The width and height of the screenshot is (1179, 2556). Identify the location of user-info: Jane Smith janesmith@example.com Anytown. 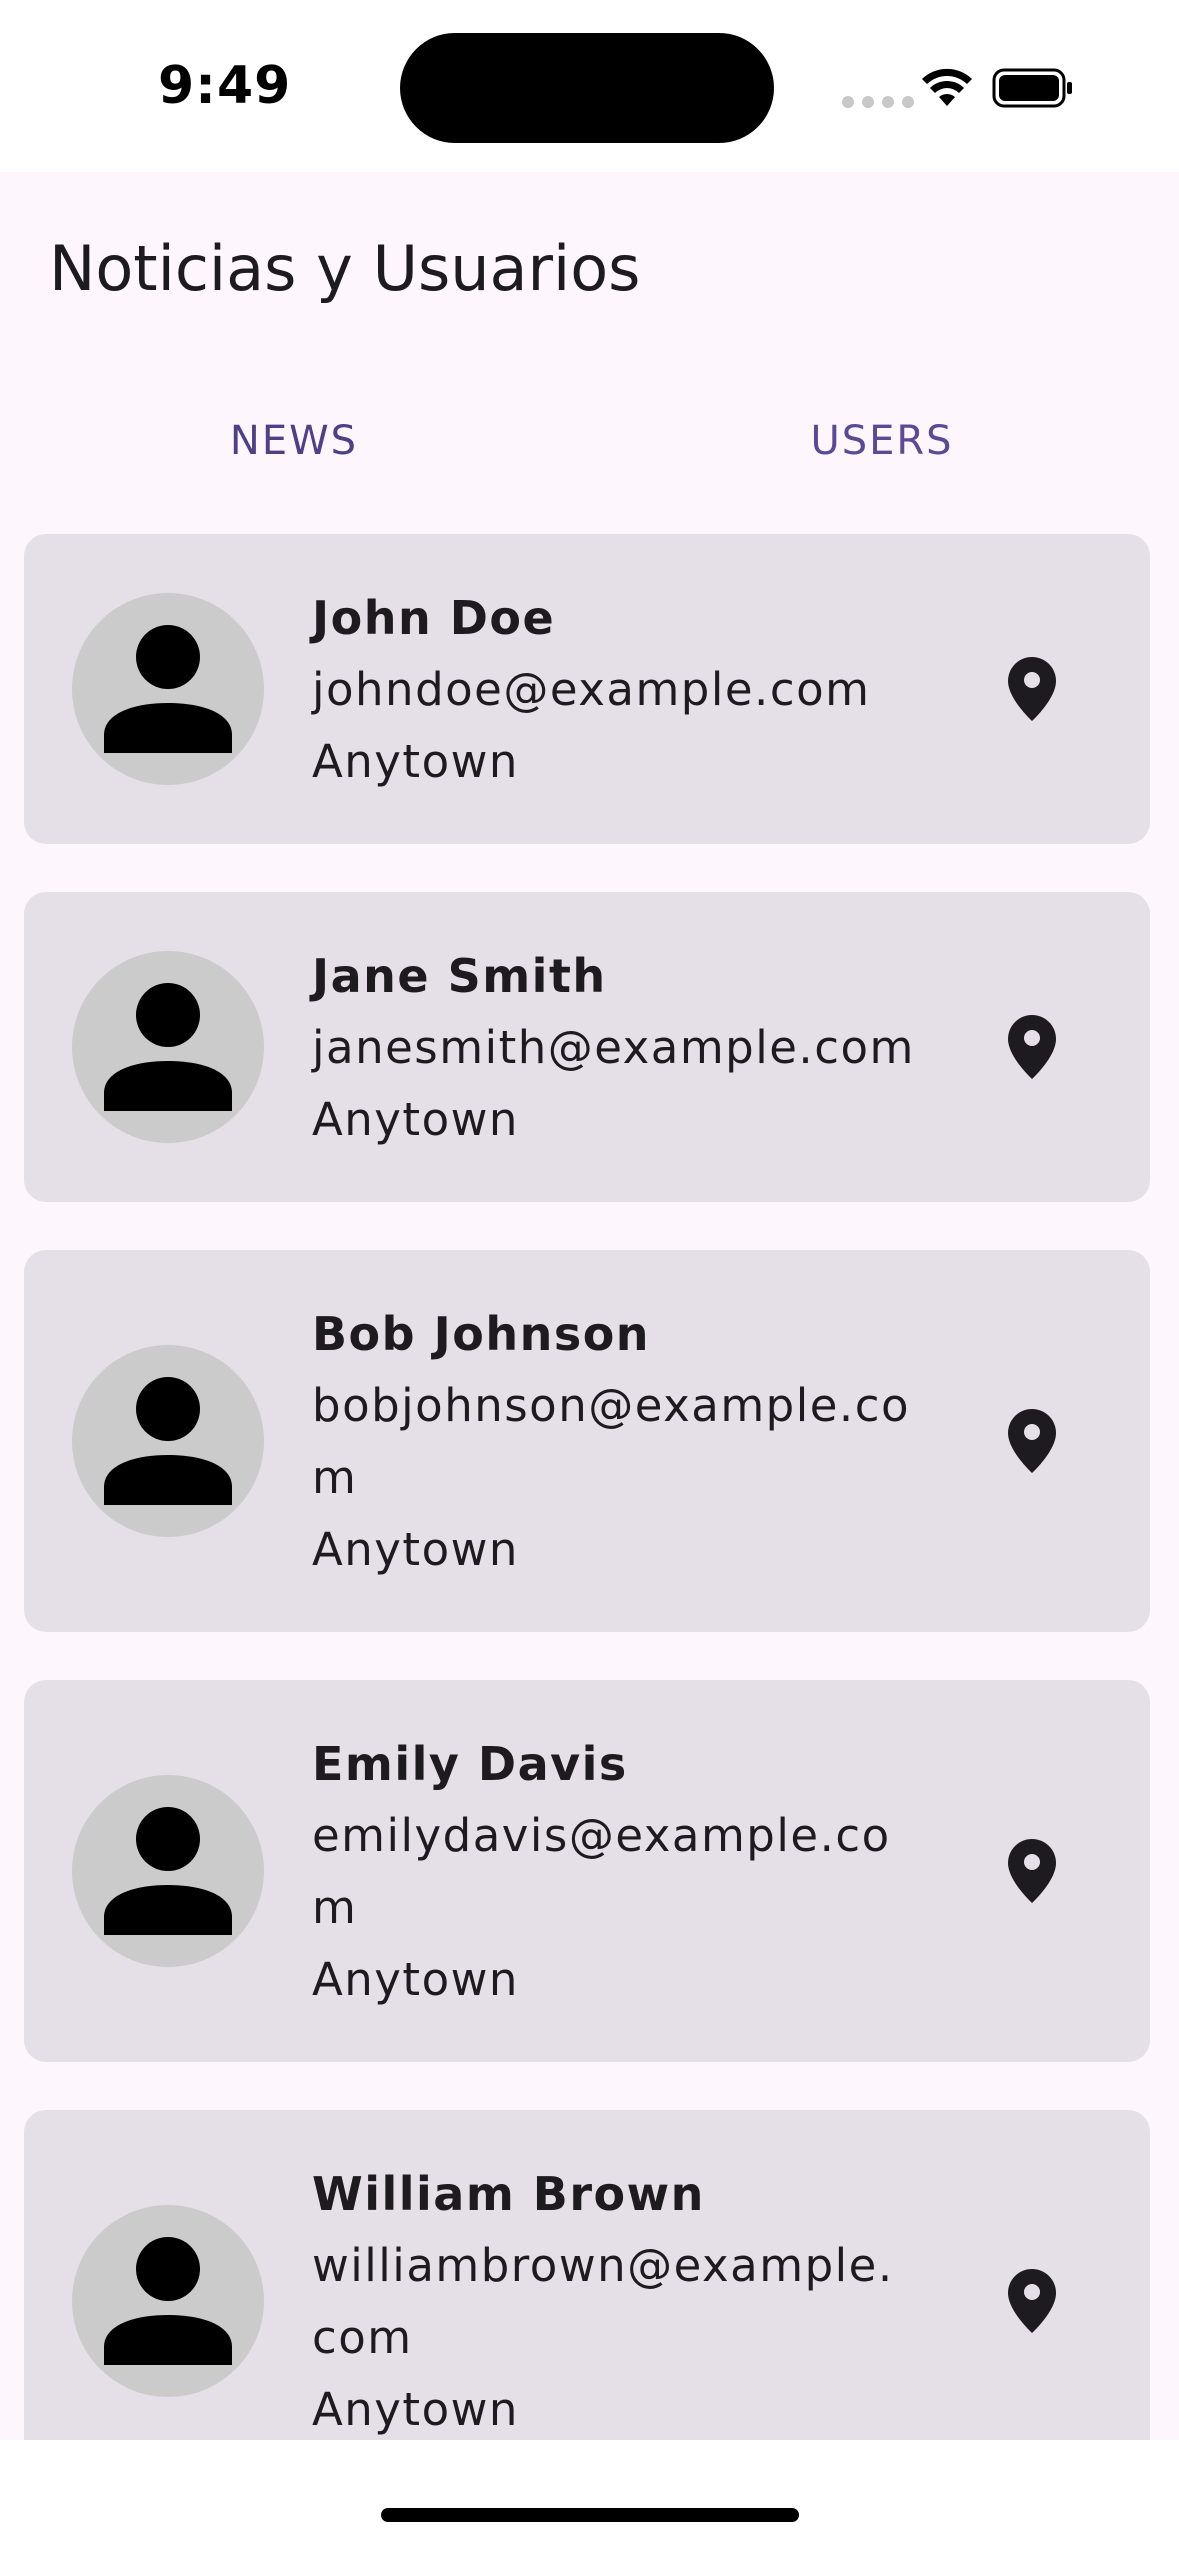
(632, 1048).